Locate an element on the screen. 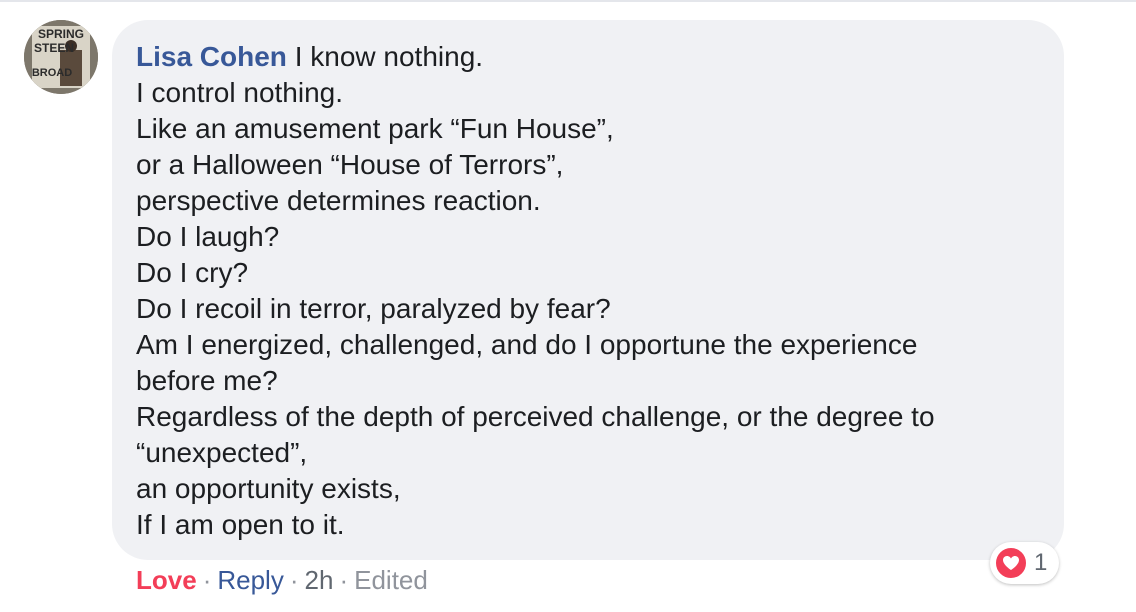  divider is located at coordinates (568, 1).